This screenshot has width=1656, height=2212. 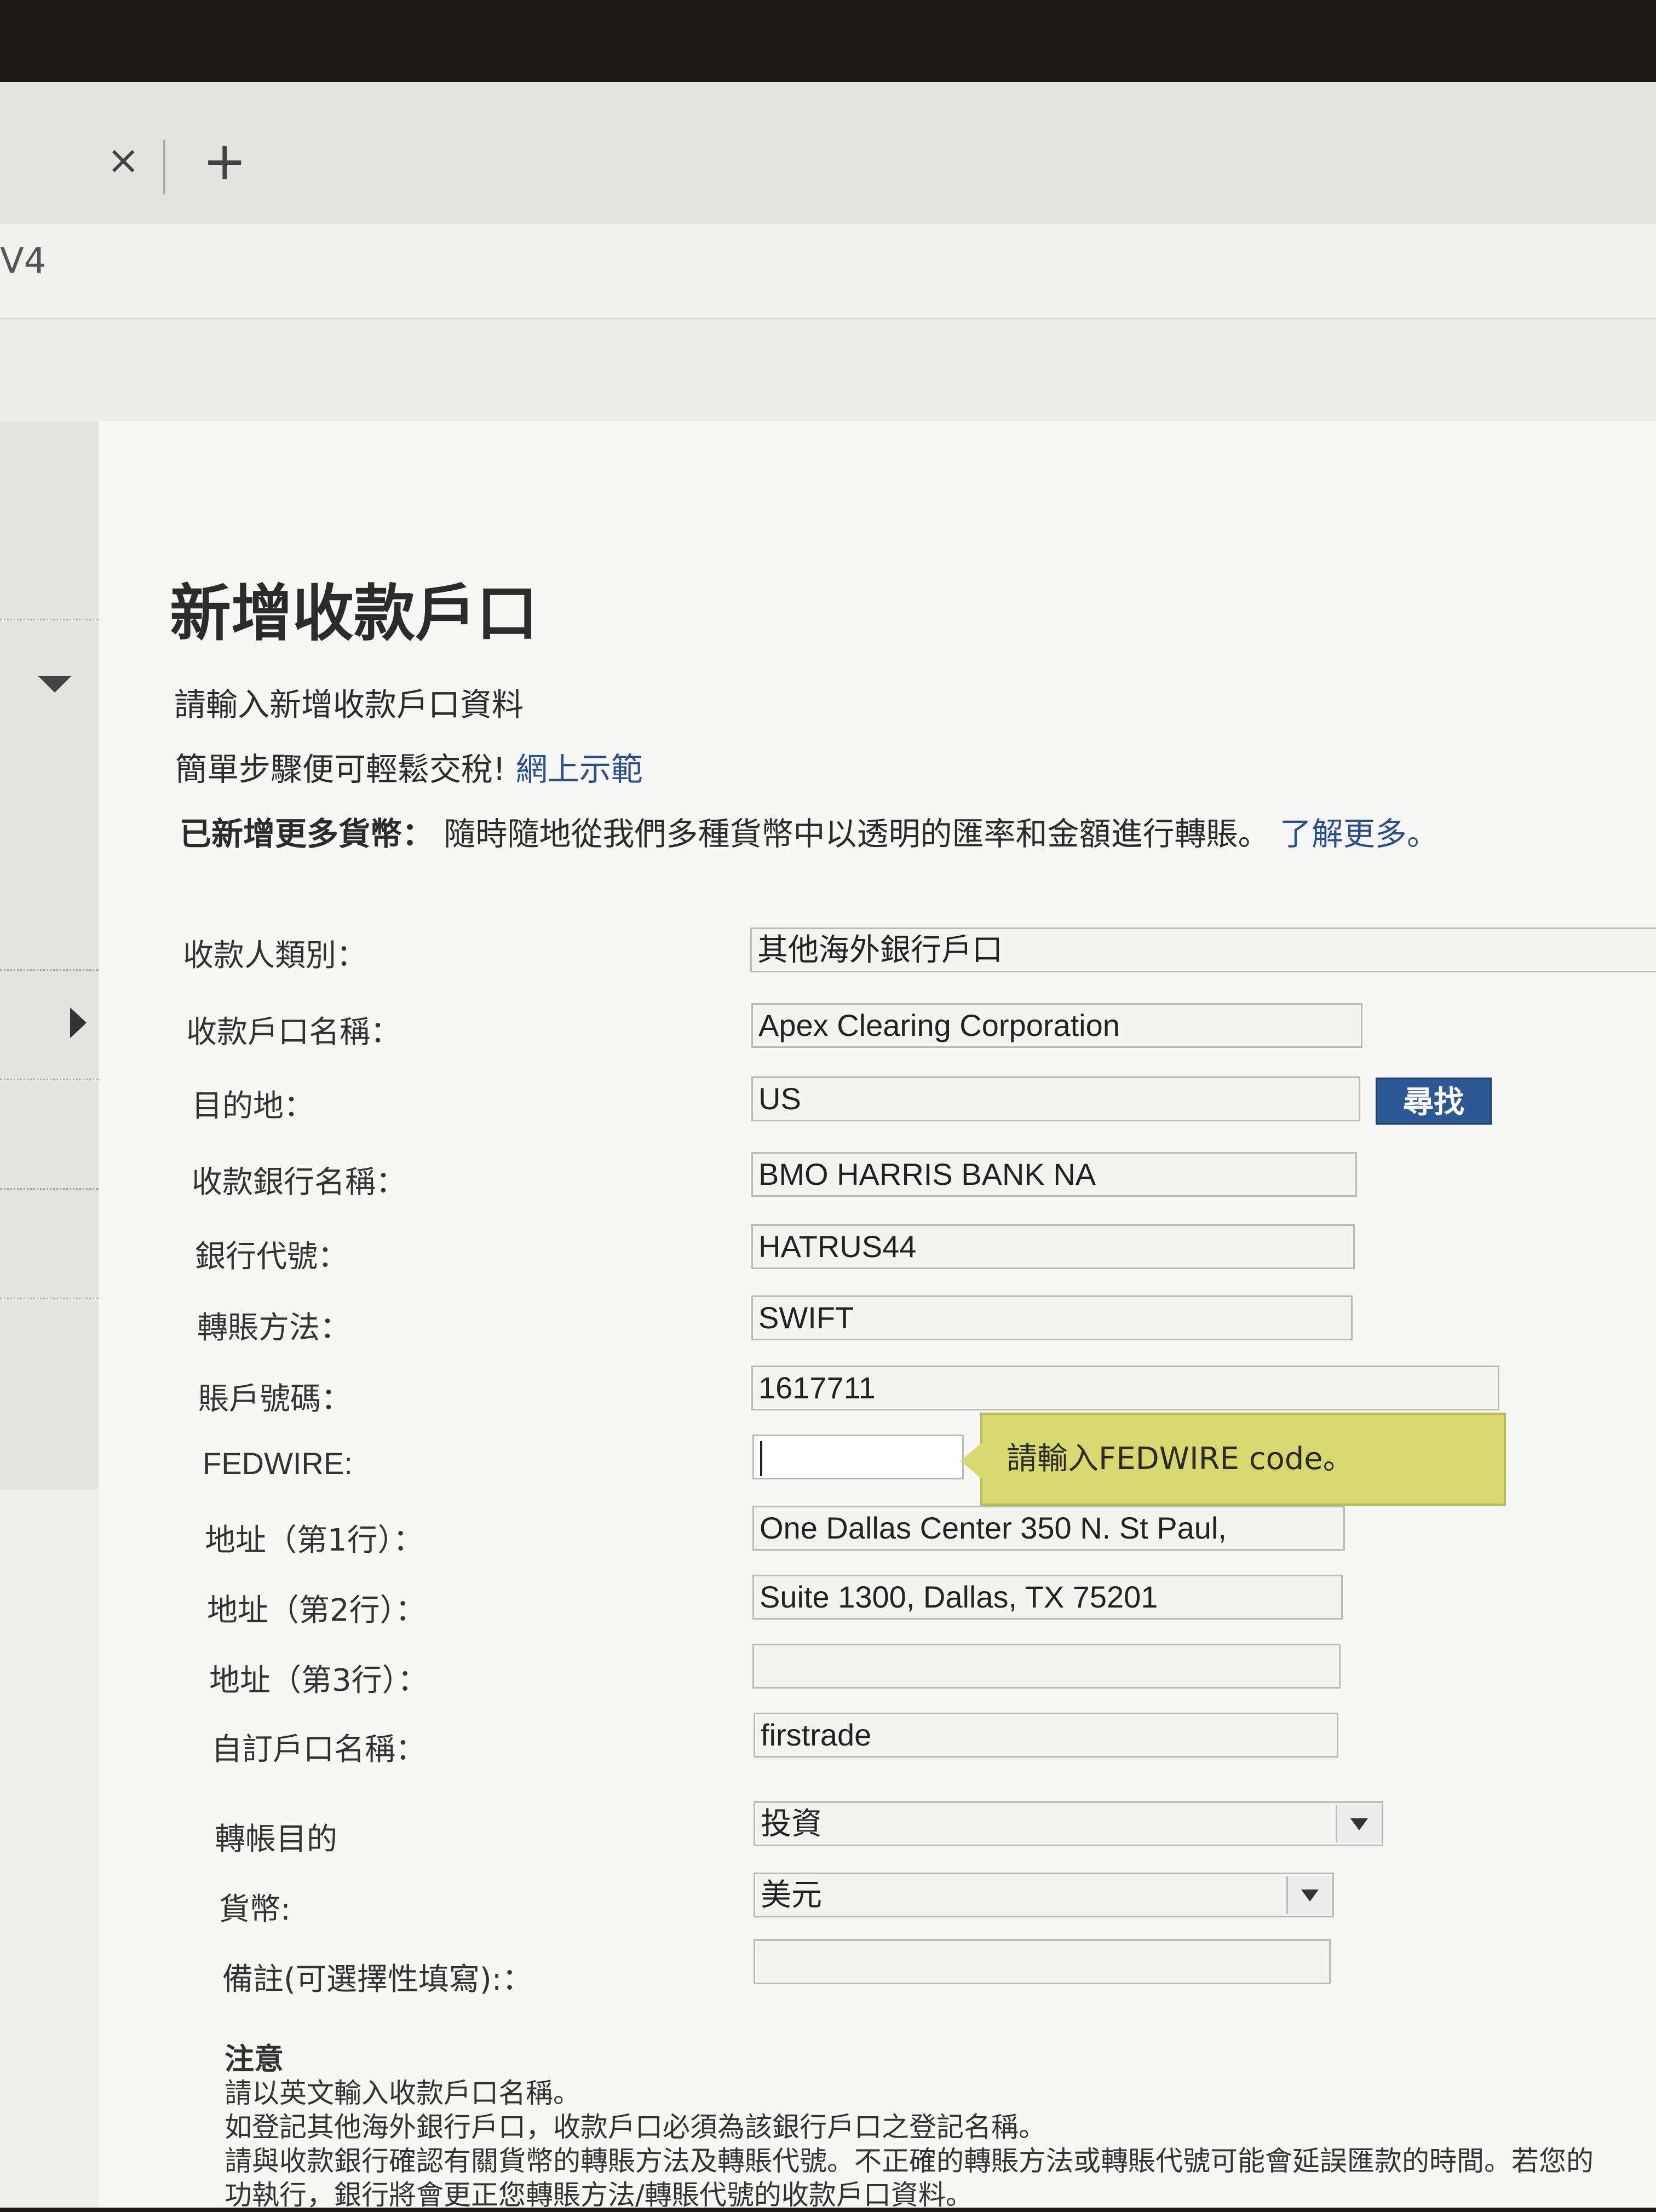 I want to click on address-bar: V4, so click(x=828, y=271).